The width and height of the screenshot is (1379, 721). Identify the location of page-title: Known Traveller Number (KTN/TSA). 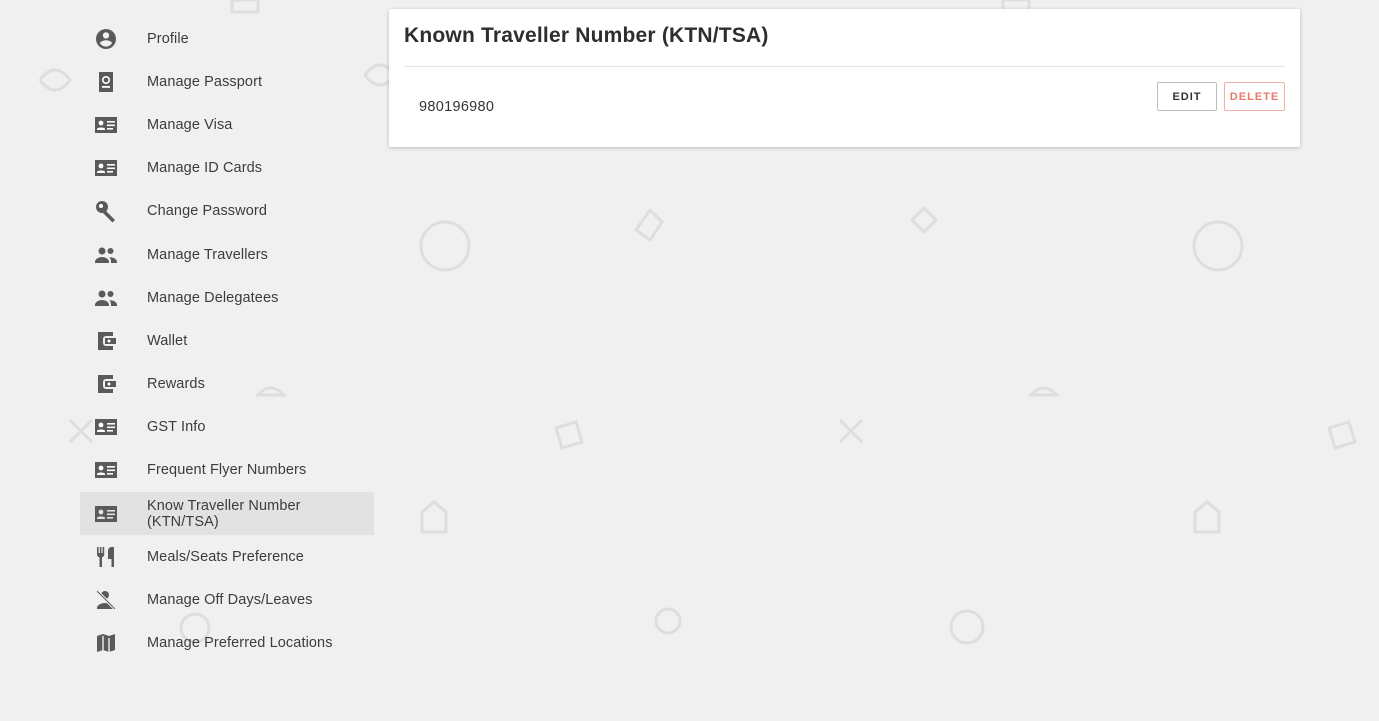
(586, 35).